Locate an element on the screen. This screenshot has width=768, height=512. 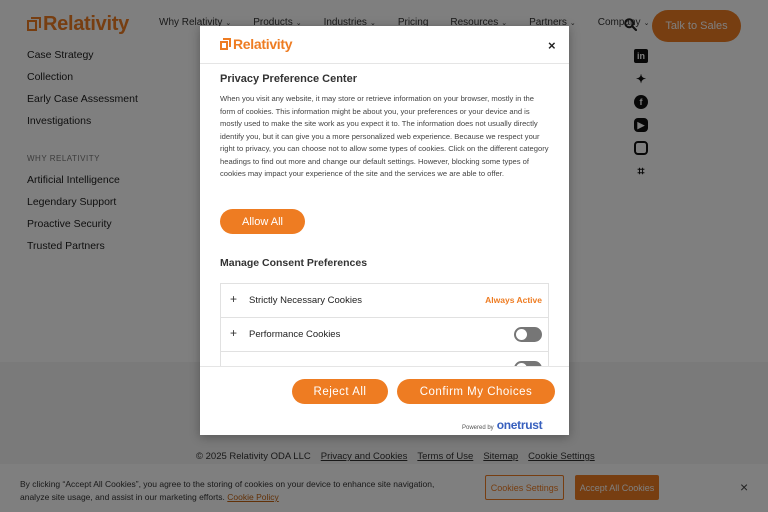
reject-all-button: Reject All is located at coordinates (340, 391).